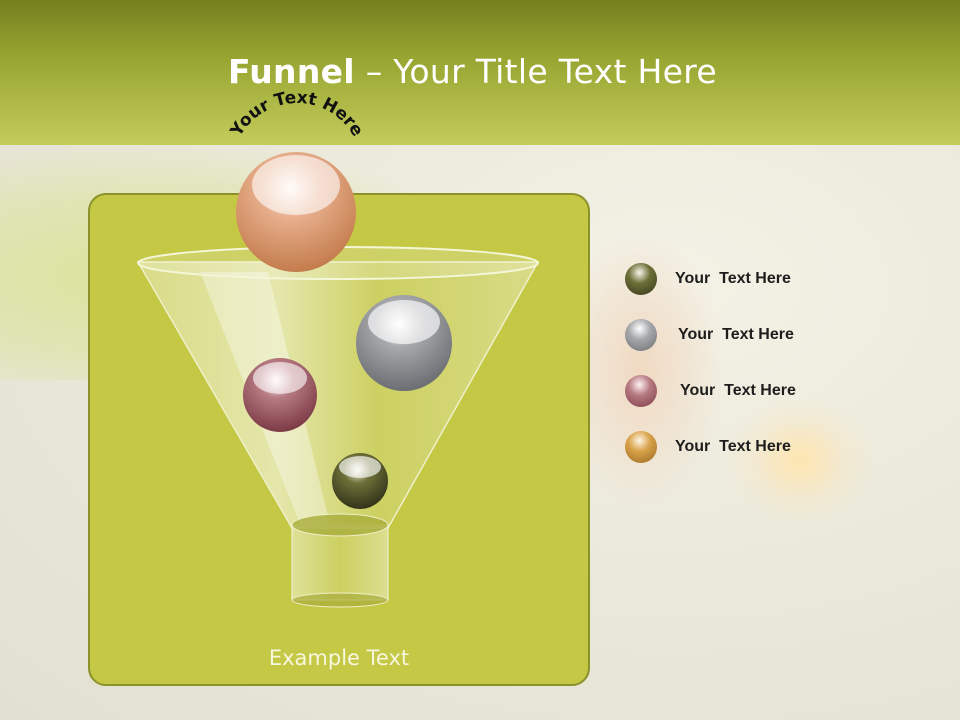  I want to click on legend-ball-rose-icon, so click(641, 391).